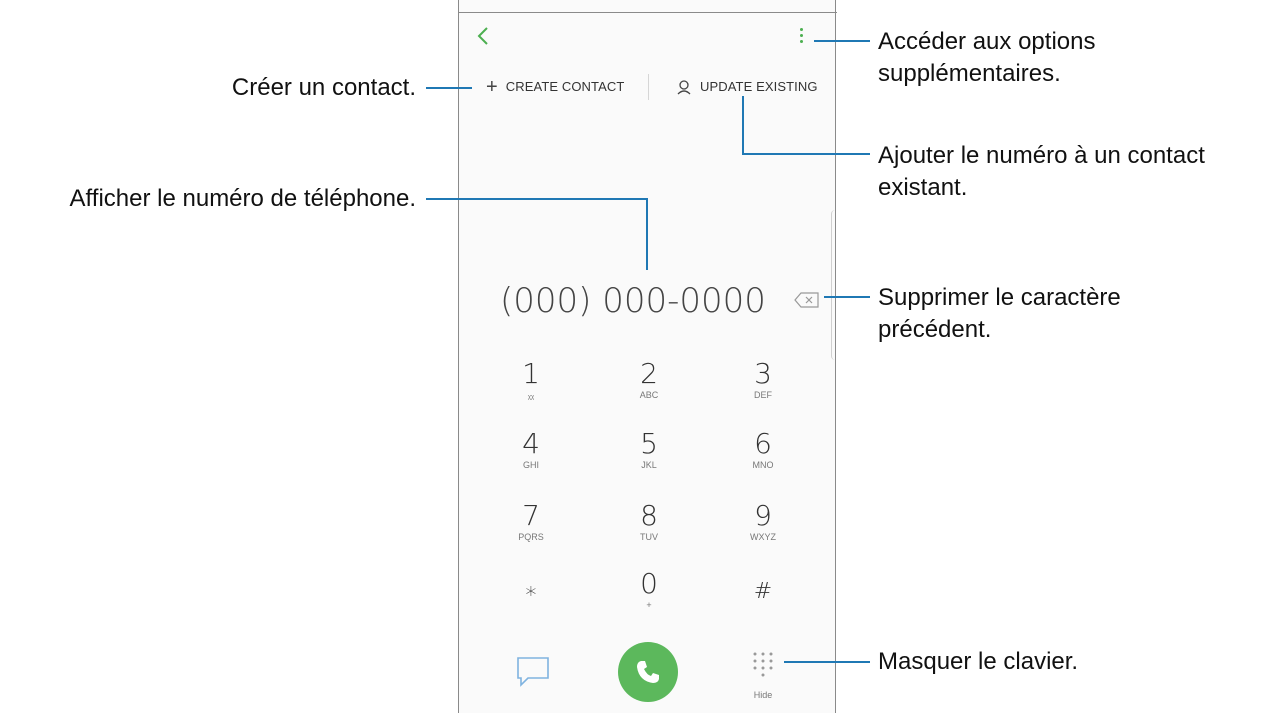 This screenshot has width=1276, height=713. Describe the element at coordinates (827, 662) in the screenshot. I see `callout-line-hide` at that location.